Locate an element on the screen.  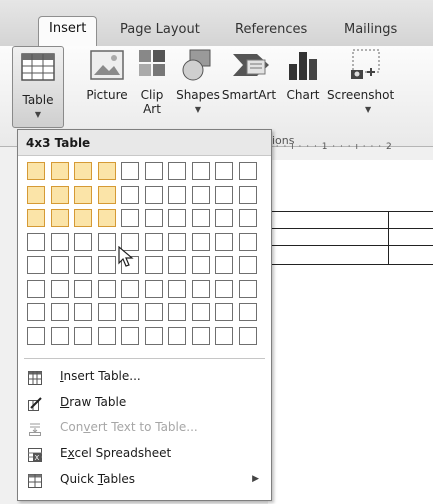
tab-references: References is located at coordinates (271, 32).